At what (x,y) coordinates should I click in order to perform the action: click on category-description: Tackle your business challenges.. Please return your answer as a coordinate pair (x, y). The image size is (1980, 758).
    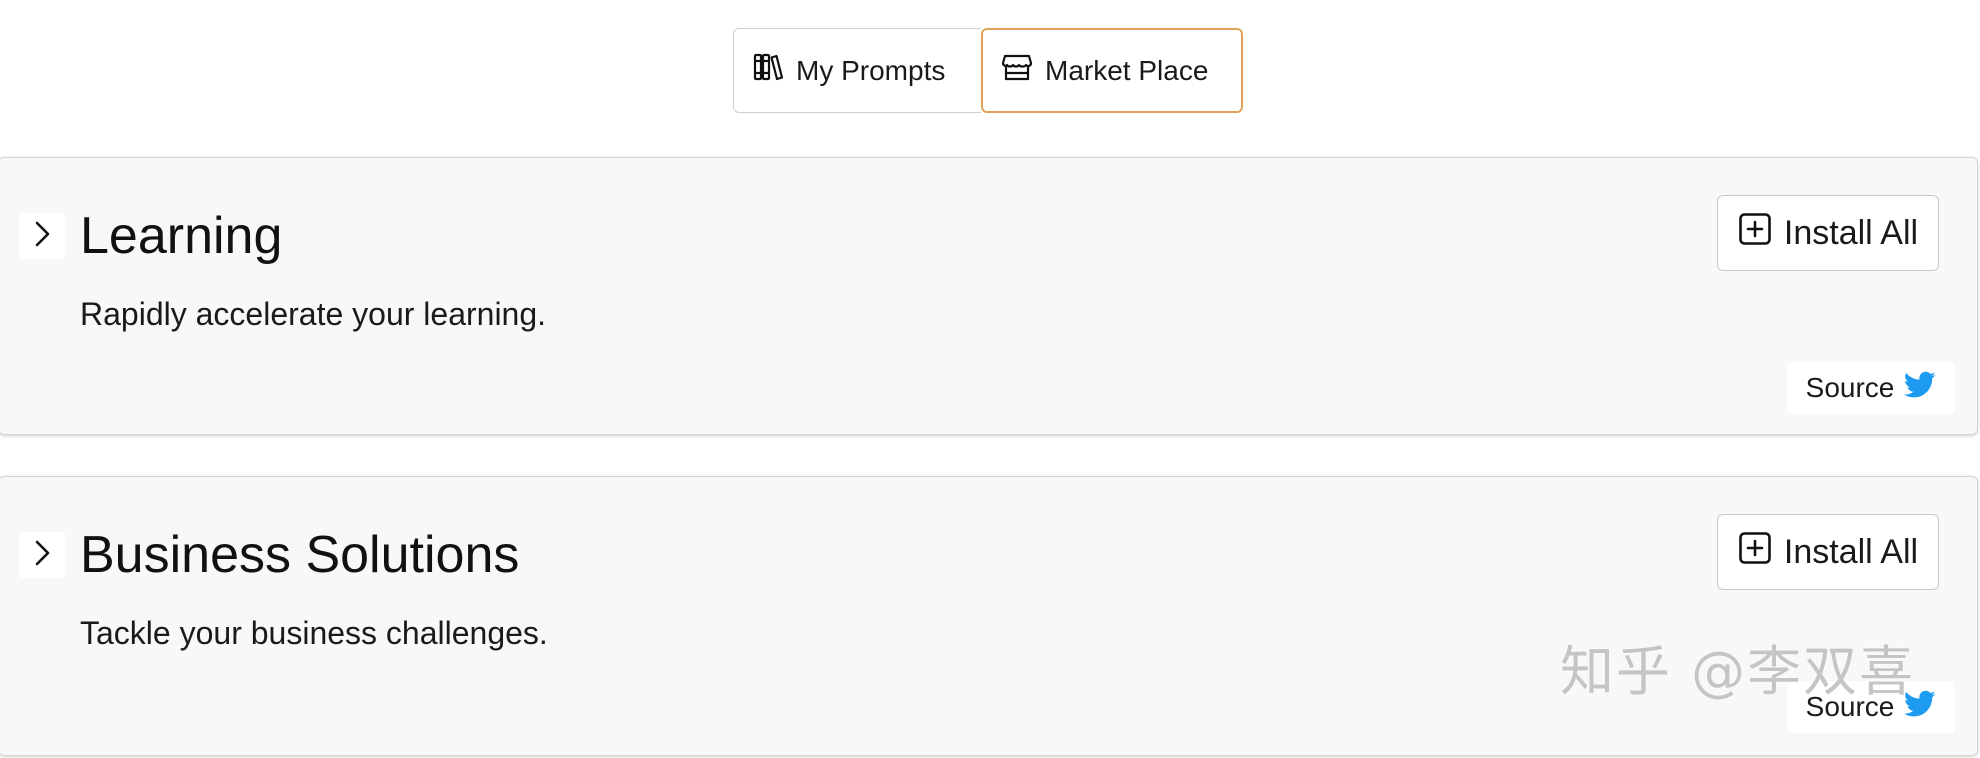
    Looking at the image, I should click on (314, 633).